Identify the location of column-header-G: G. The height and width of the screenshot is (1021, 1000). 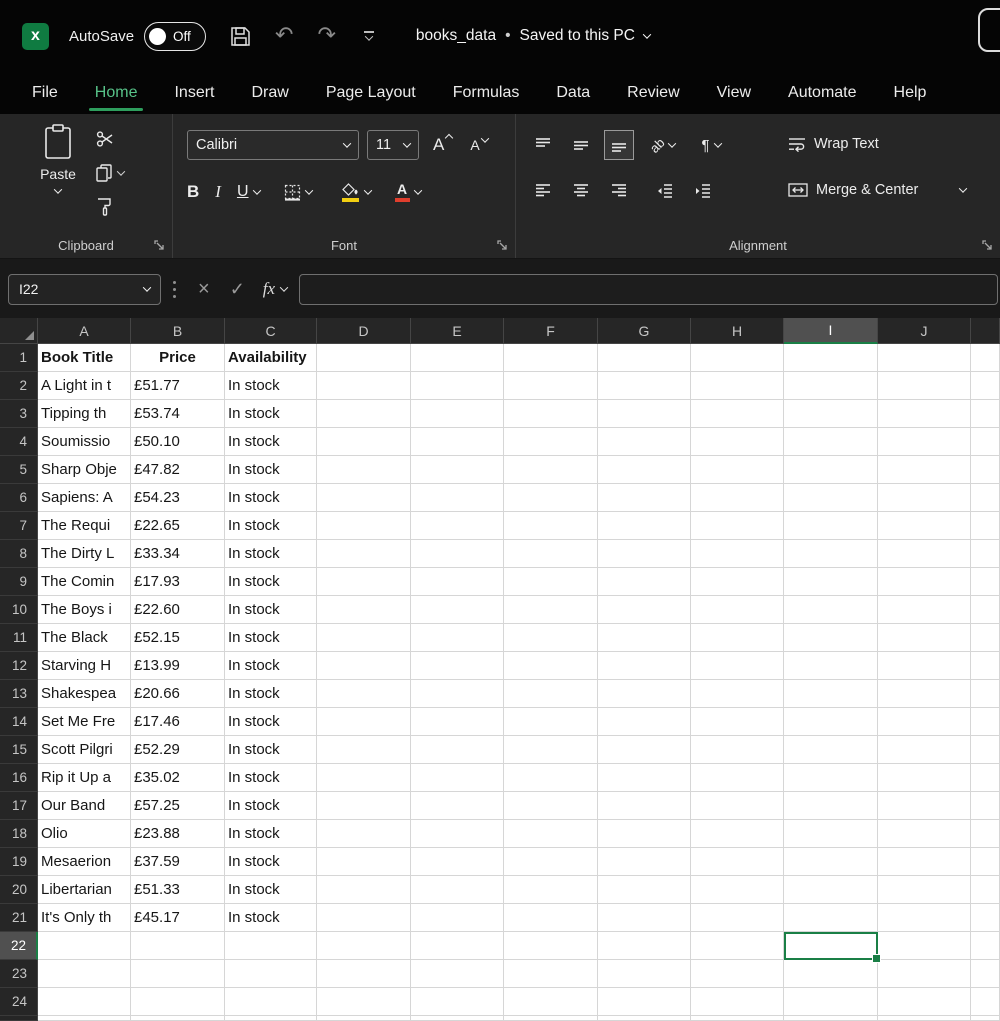
(644, 331).